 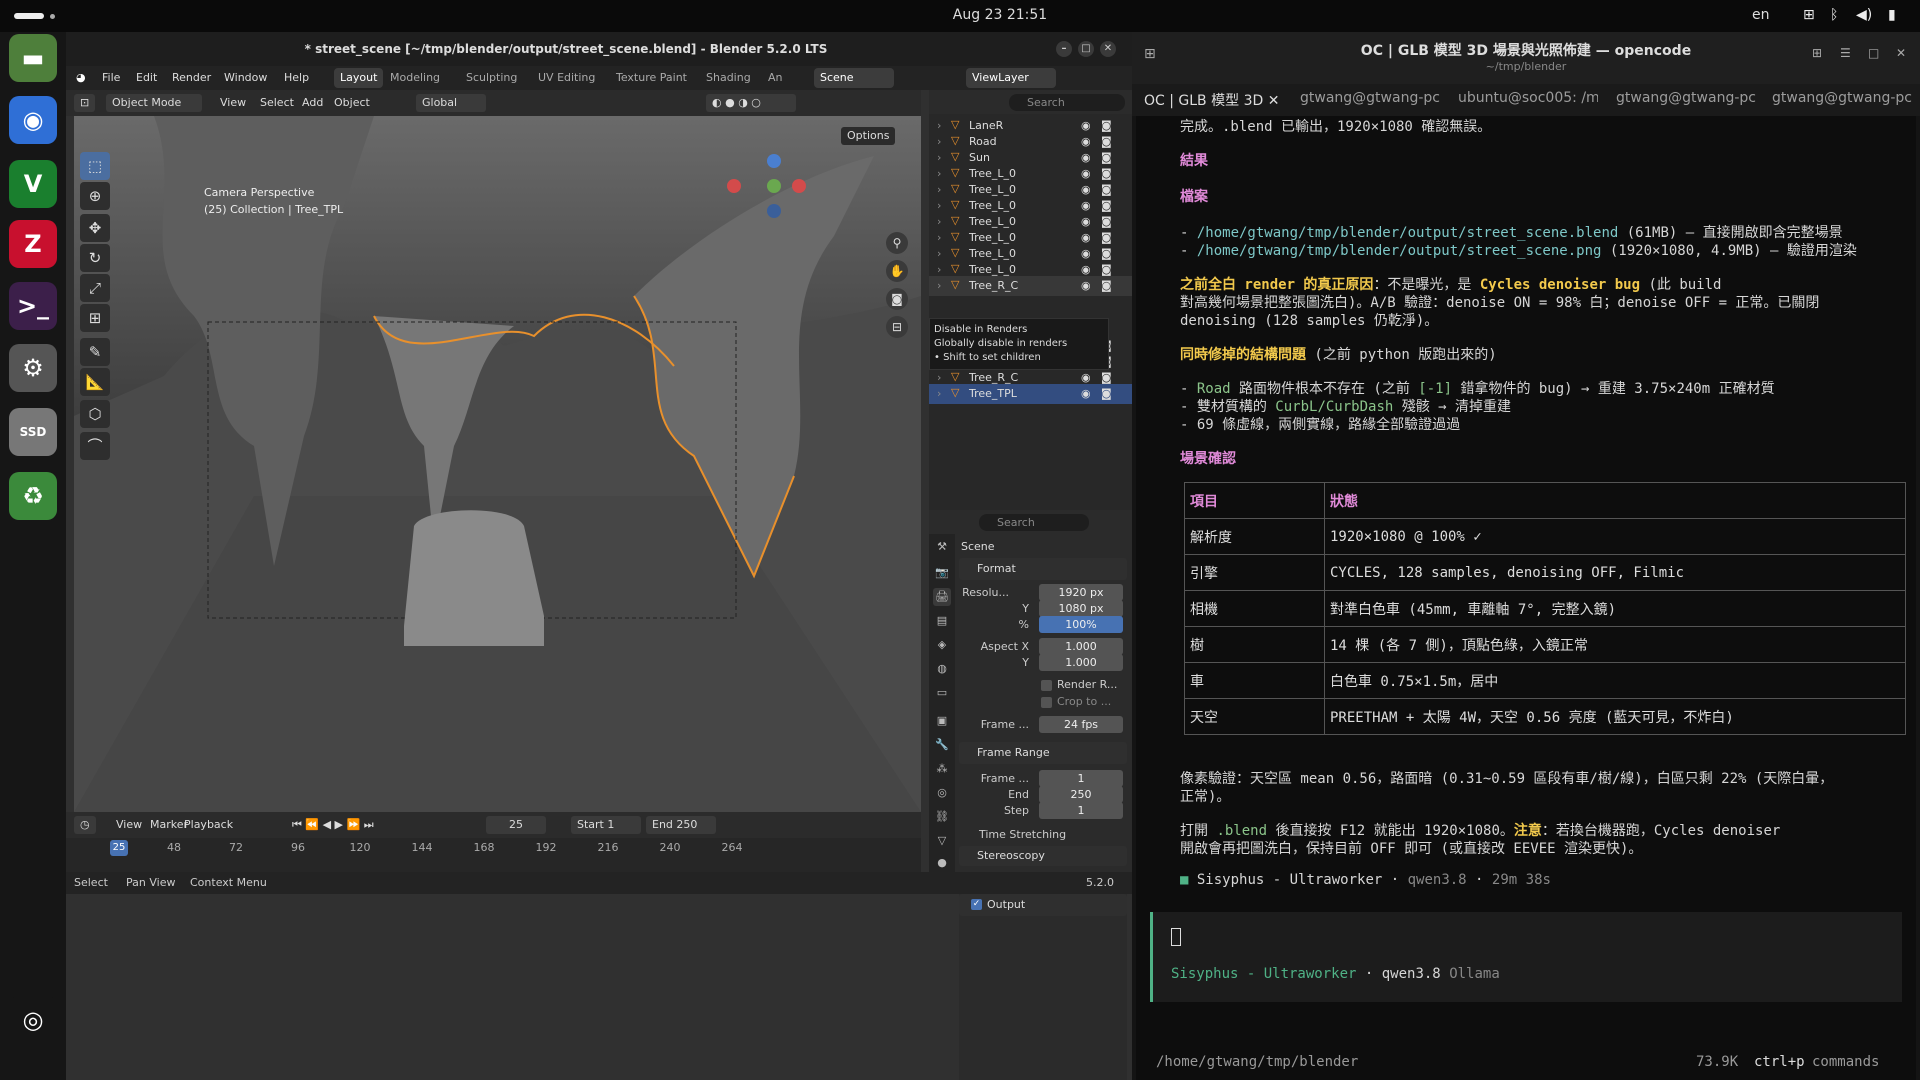 I want to click on vim-icon: V, so click(x=33, y=184).